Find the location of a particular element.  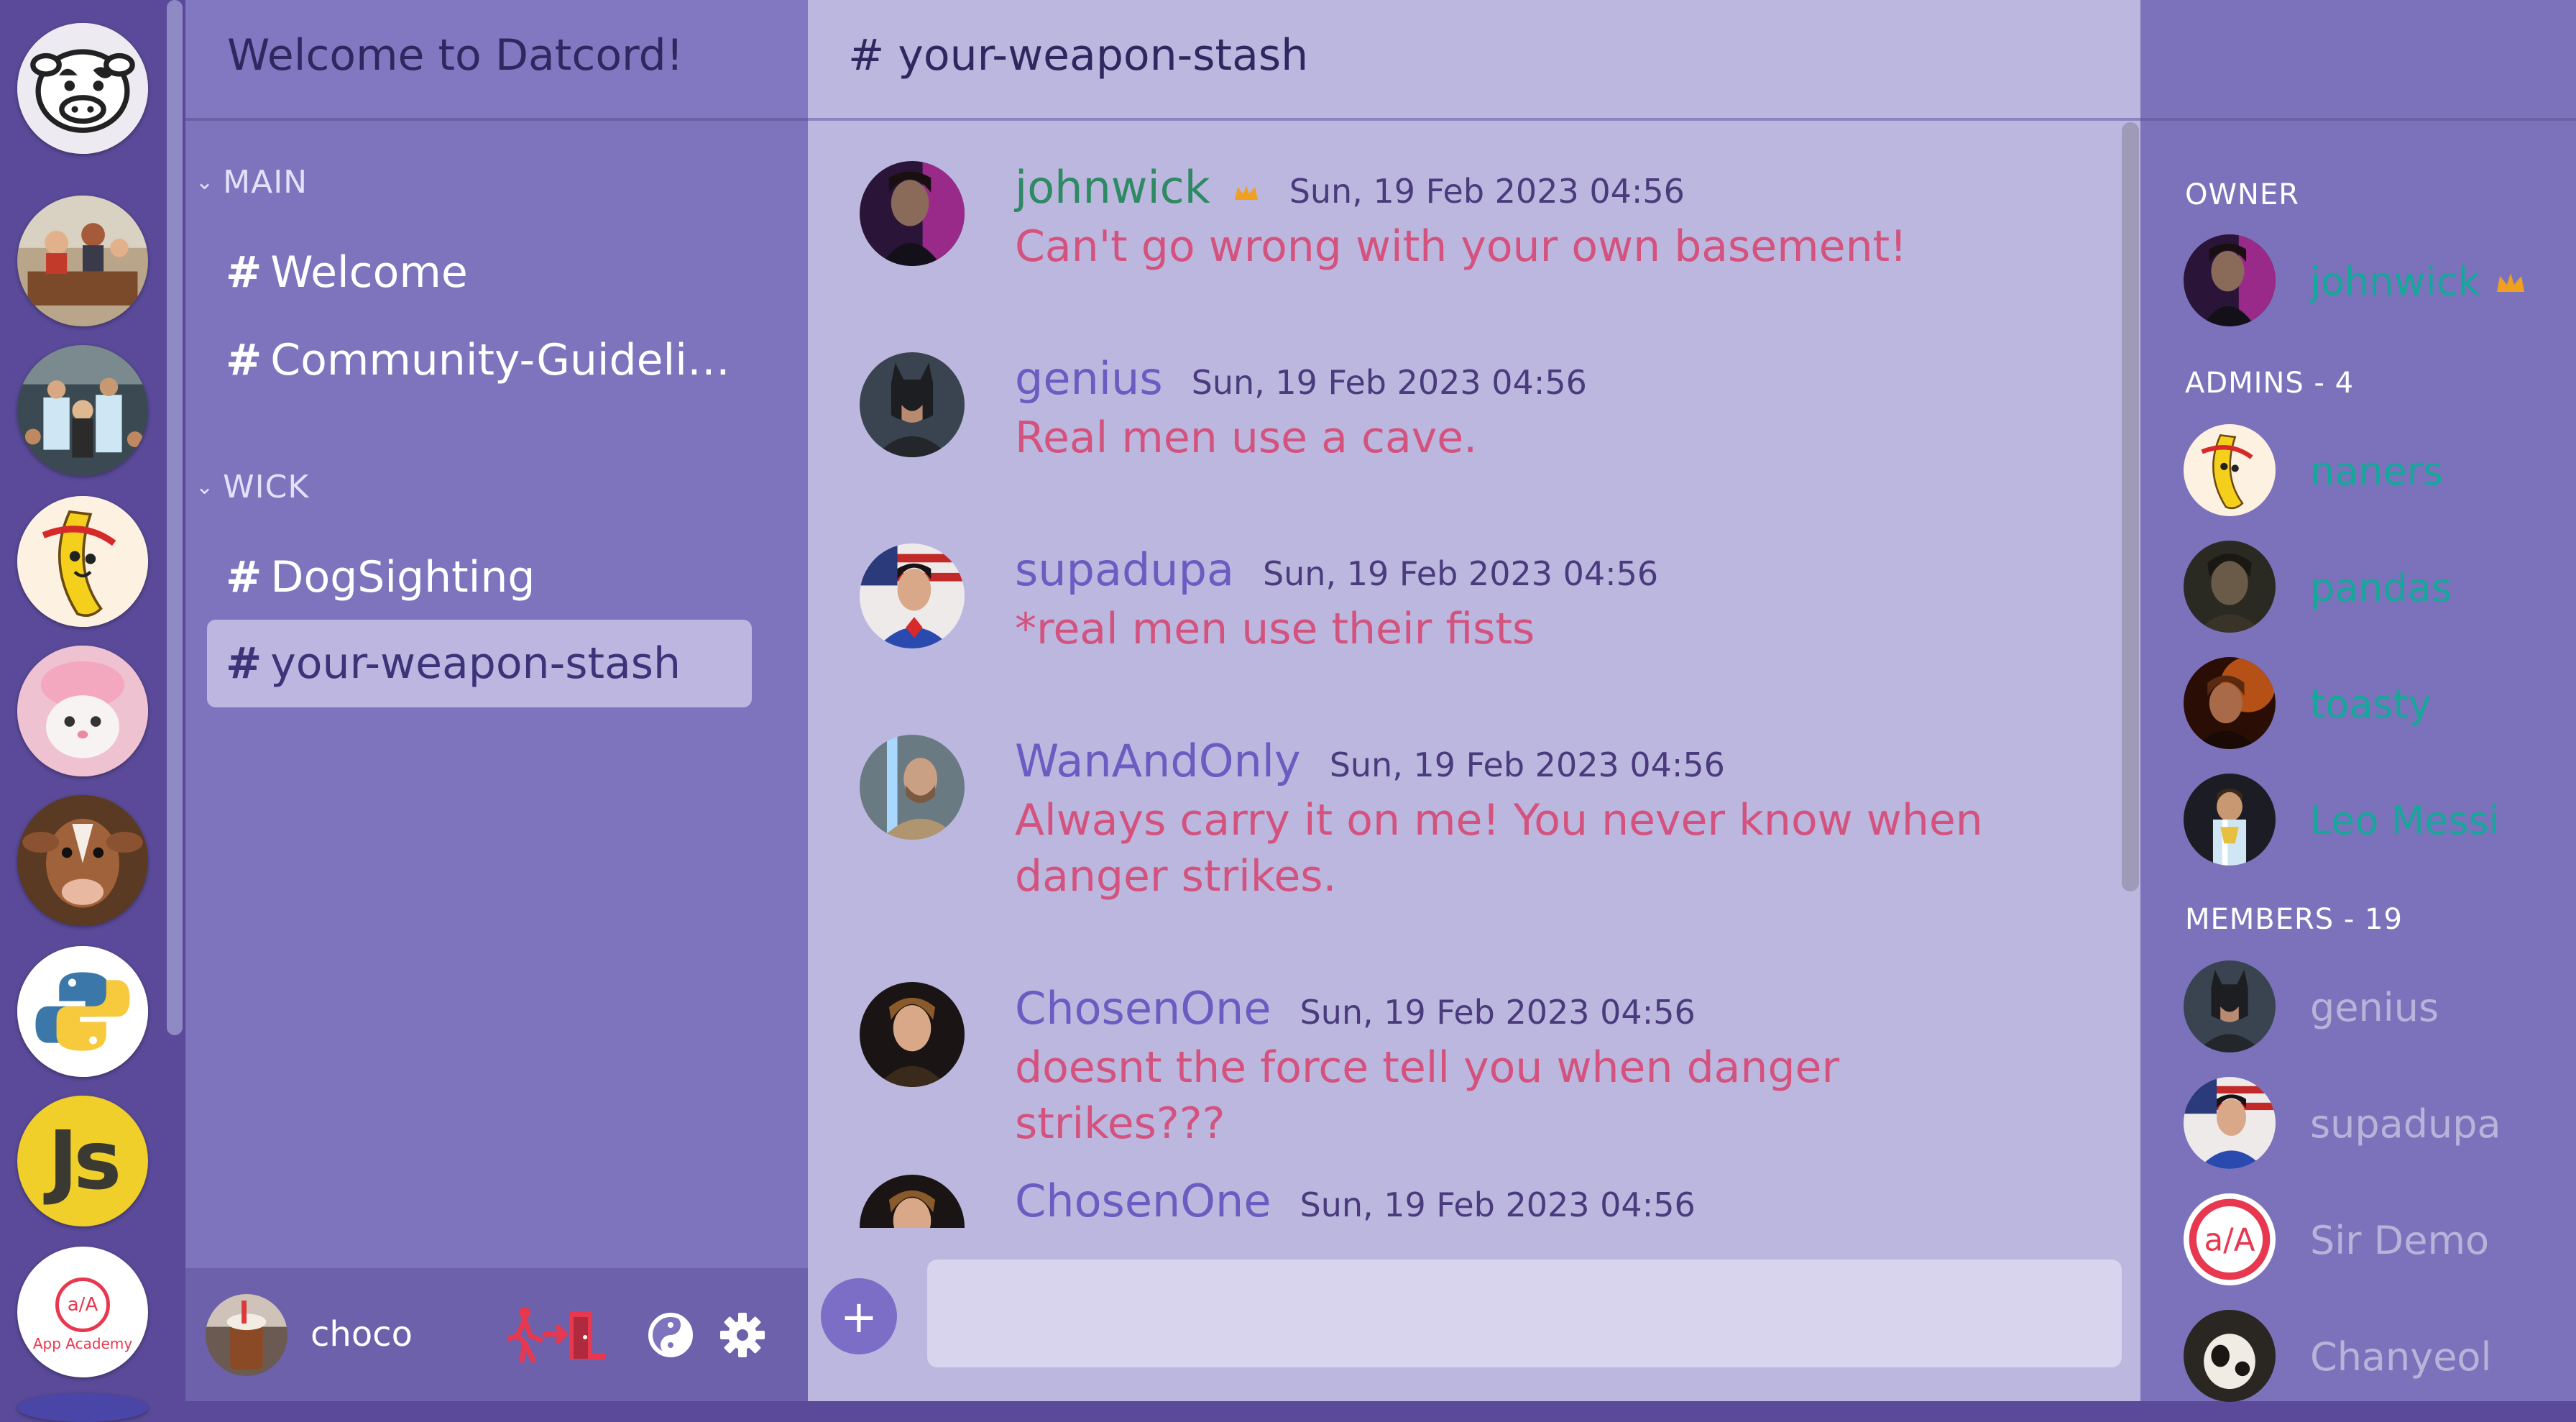

choco-avatar-image is located at coordinates (247, 1335).